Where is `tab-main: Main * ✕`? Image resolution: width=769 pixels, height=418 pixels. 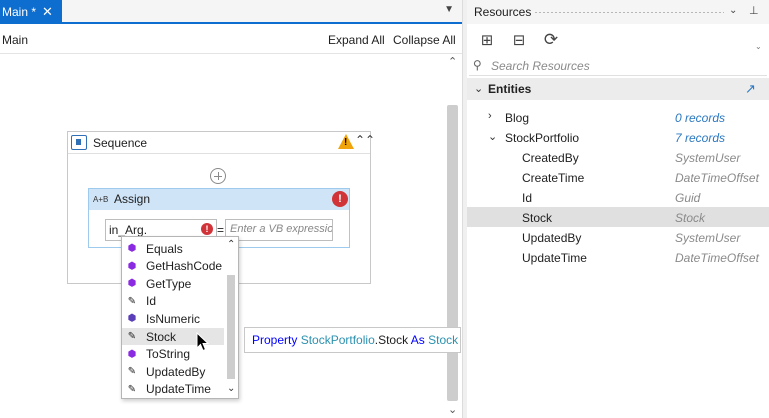
tab-main: Main * ✕ is located at coordinates (31, 12).